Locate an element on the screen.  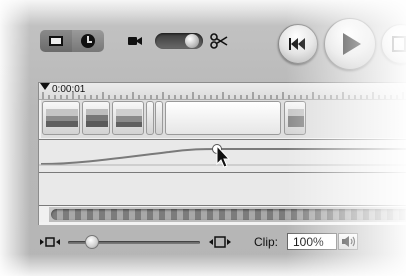
video-track is located at coordinates (223, 119).